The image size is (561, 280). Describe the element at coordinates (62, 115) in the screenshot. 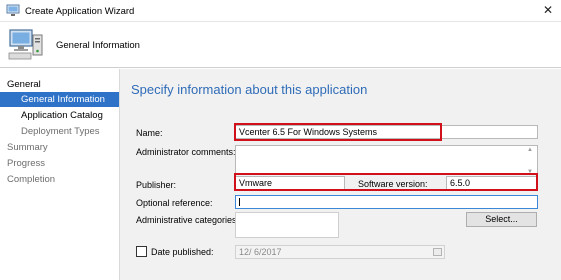

I see `nav-item-application-catalog: Application Catalog` at that location.